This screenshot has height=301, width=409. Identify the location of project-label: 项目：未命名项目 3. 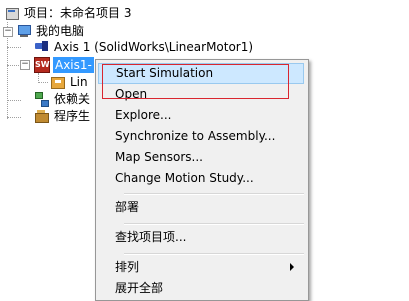
(78, 13).